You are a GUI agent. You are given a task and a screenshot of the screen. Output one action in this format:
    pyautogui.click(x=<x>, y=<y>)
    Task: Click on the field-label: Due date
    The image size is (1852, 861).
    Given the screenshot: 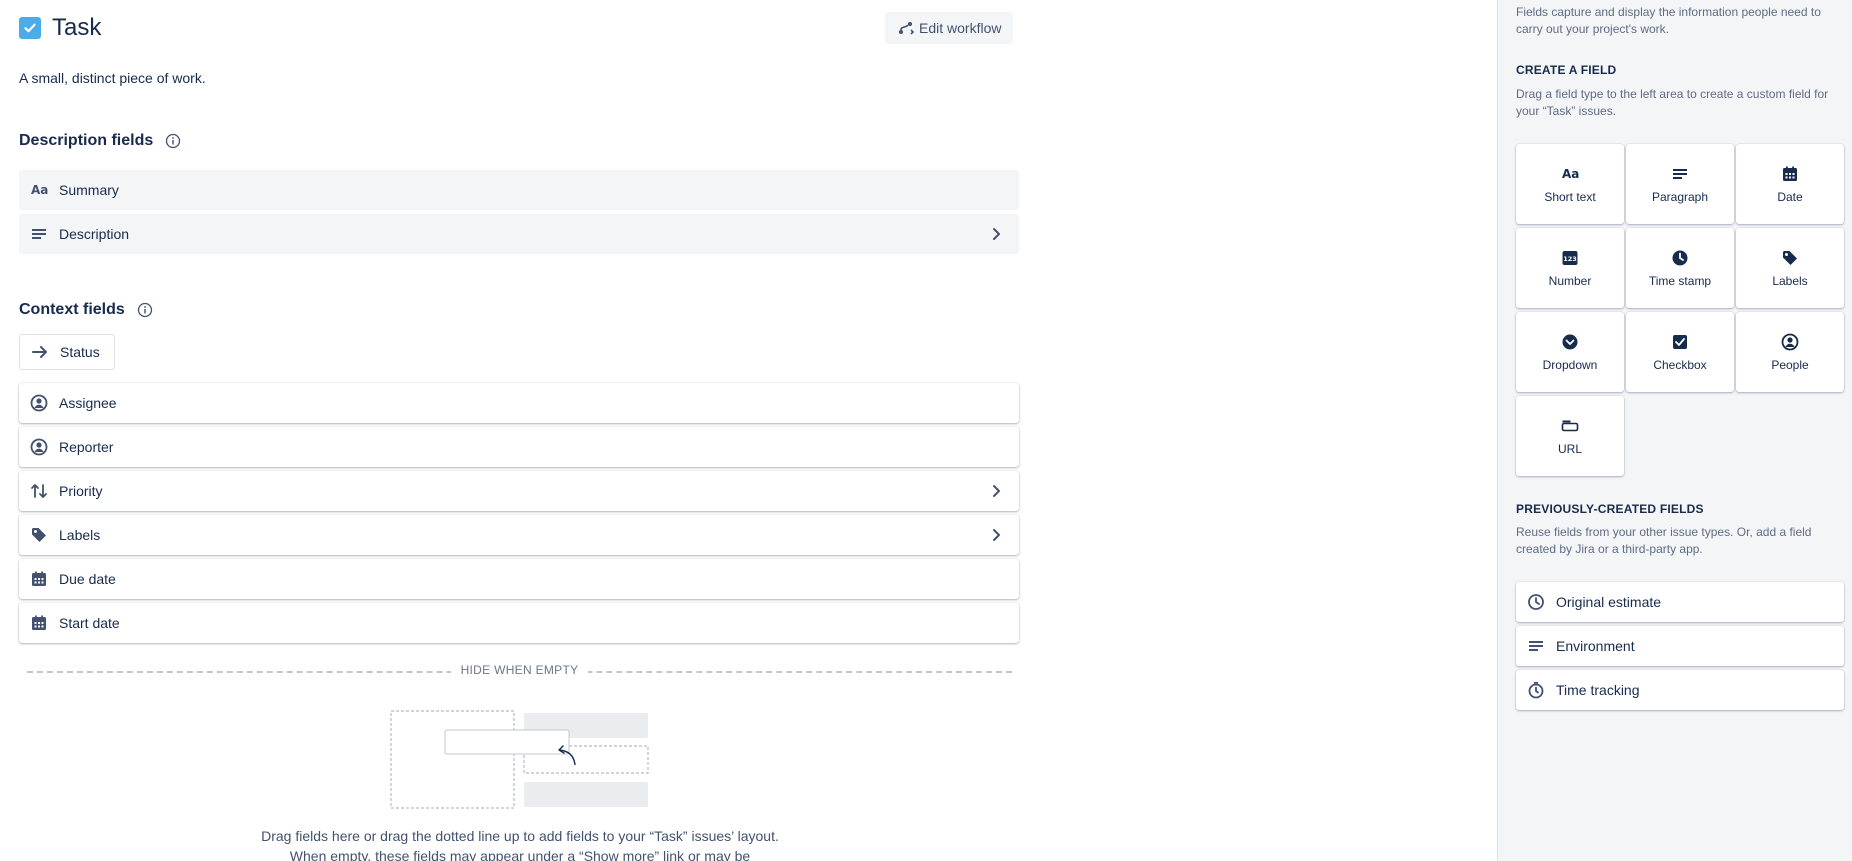 What is the action you would take?
    pyautogui.click(x=87, y=579)
    